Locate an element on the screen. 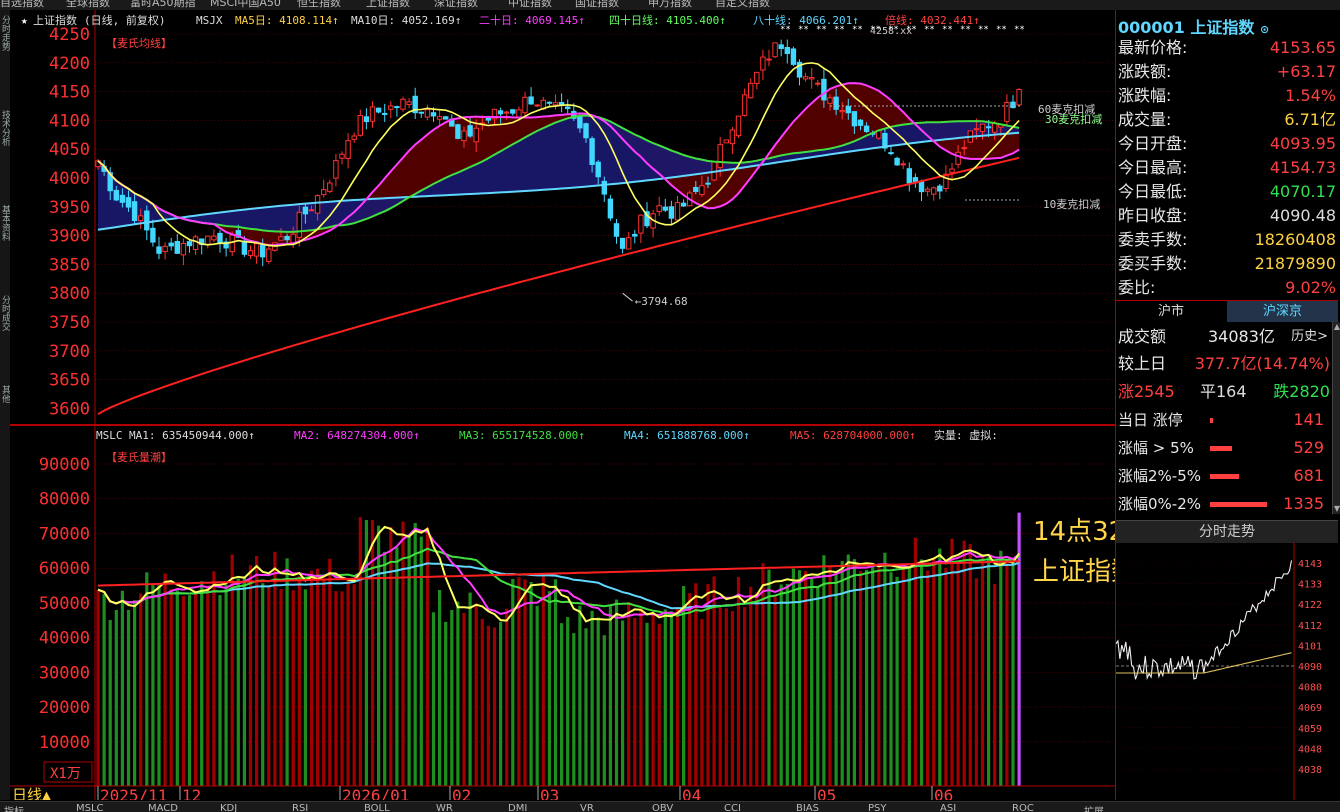 This screenshot has height=812, width=1340. top-tab: 自选指数 is located at coordinates (22, 5).